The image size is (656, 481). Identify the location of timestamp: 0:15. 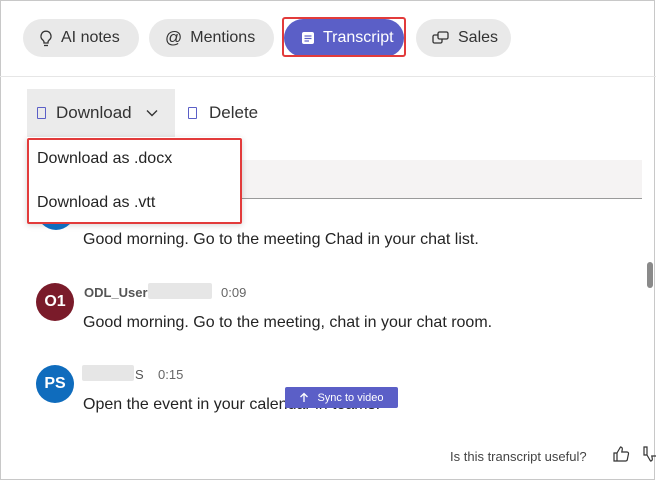
(170, 374).